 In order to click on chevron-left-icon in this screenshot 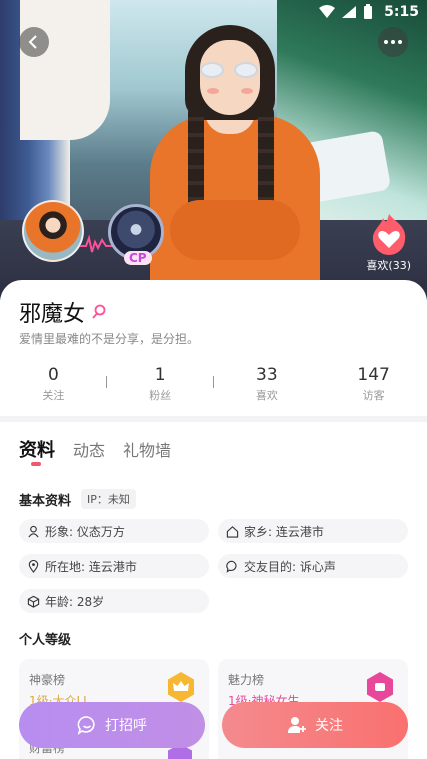, I will do `click(32, 42)`.